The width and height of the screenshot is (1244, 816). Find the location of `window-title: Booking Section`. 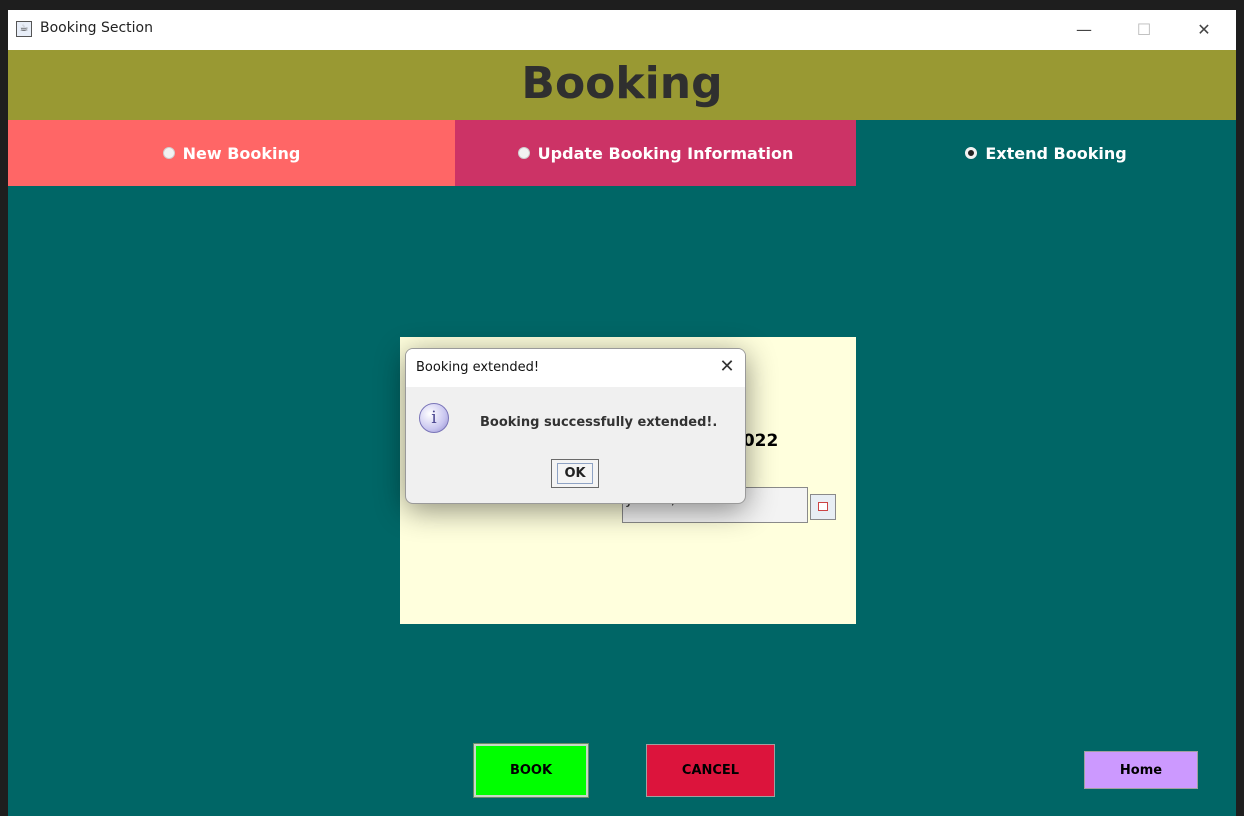

window-title: Booking Section is located at coordinates (96, 28).